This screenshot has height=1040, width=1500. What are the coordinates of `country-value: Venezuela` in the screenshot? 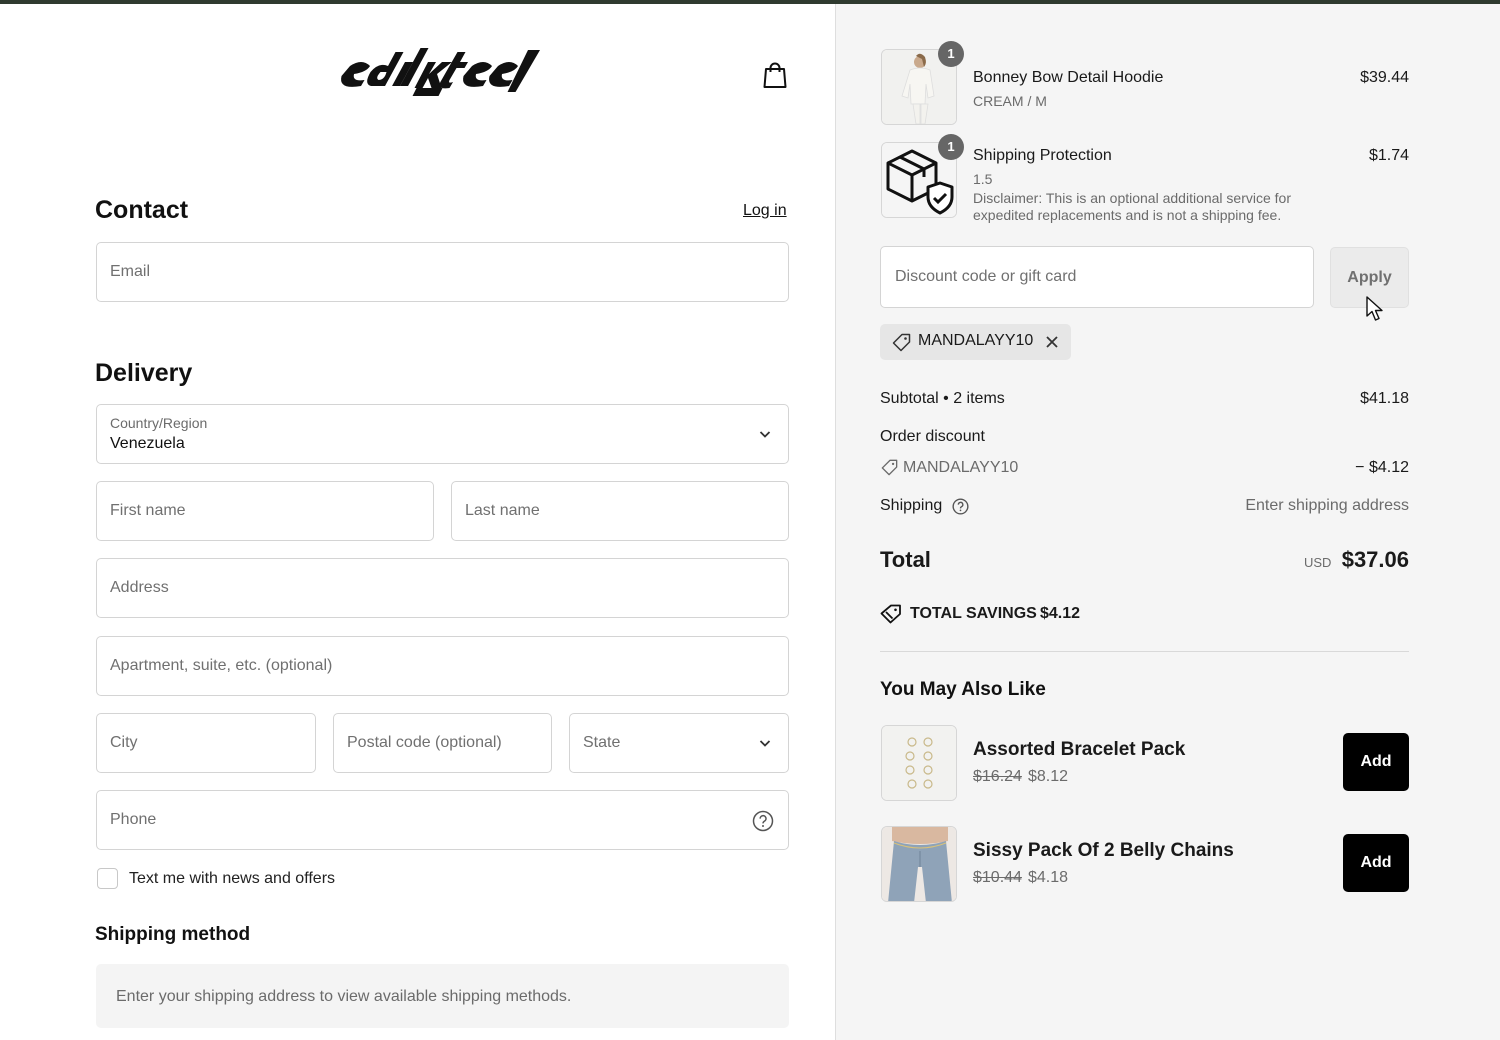 It's located at (147, 443).